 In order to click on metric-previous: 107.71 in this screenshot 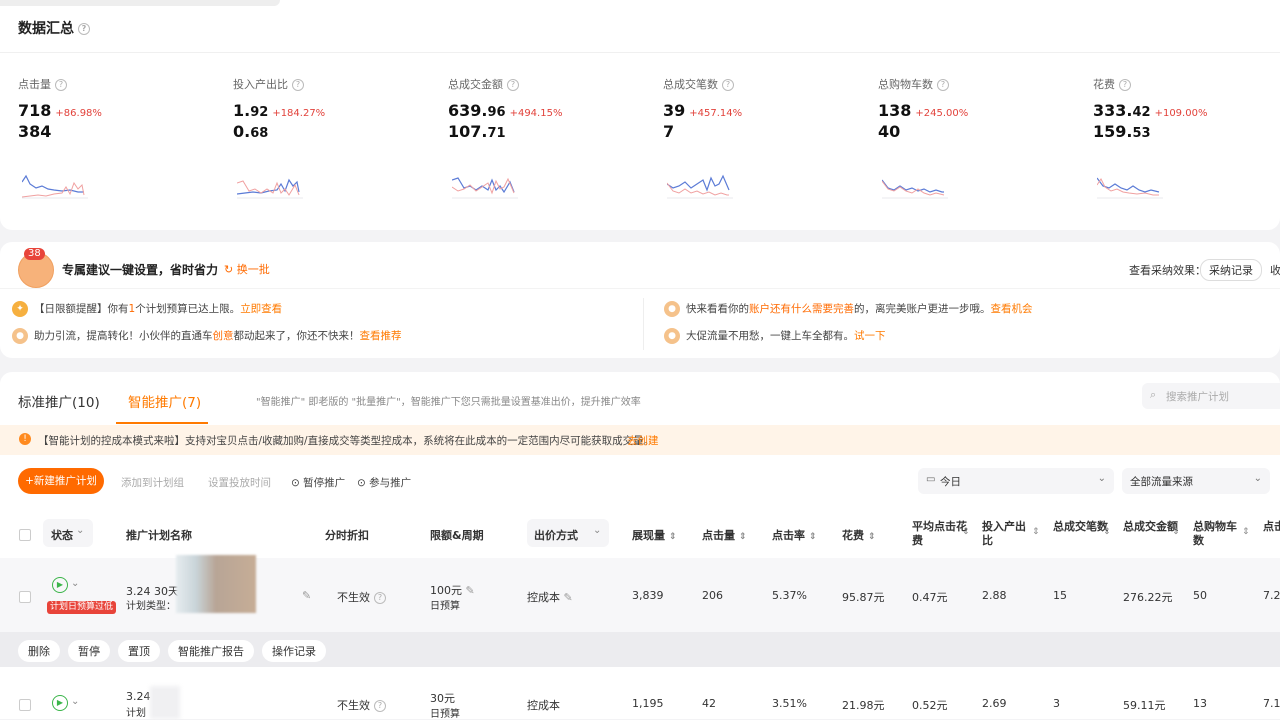, I will do `click(477, 131)`.